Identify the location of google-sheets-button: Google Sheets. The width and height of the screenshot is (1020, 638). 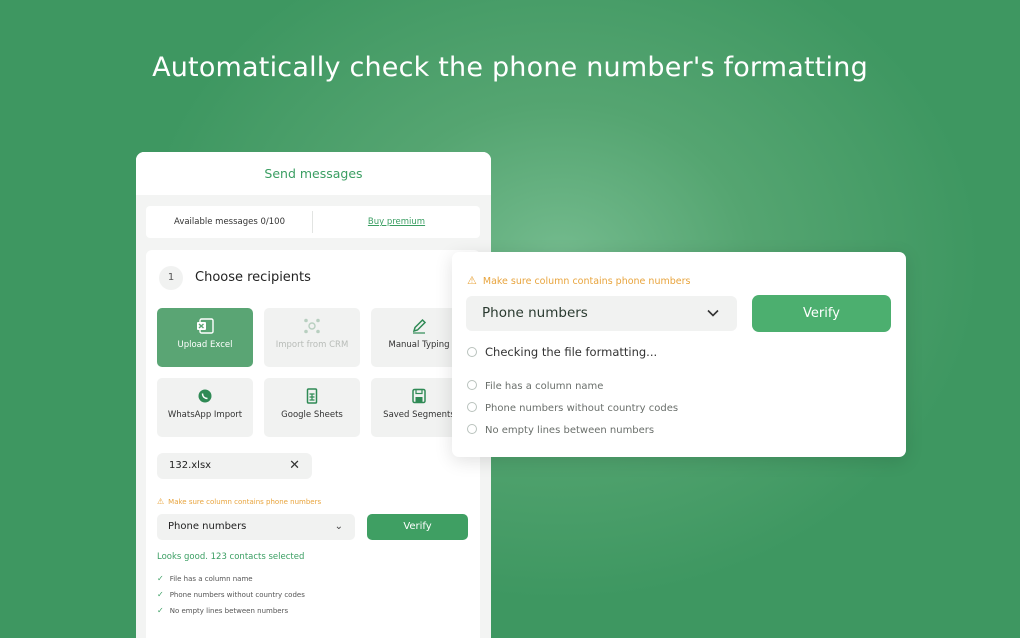
(312, 407).